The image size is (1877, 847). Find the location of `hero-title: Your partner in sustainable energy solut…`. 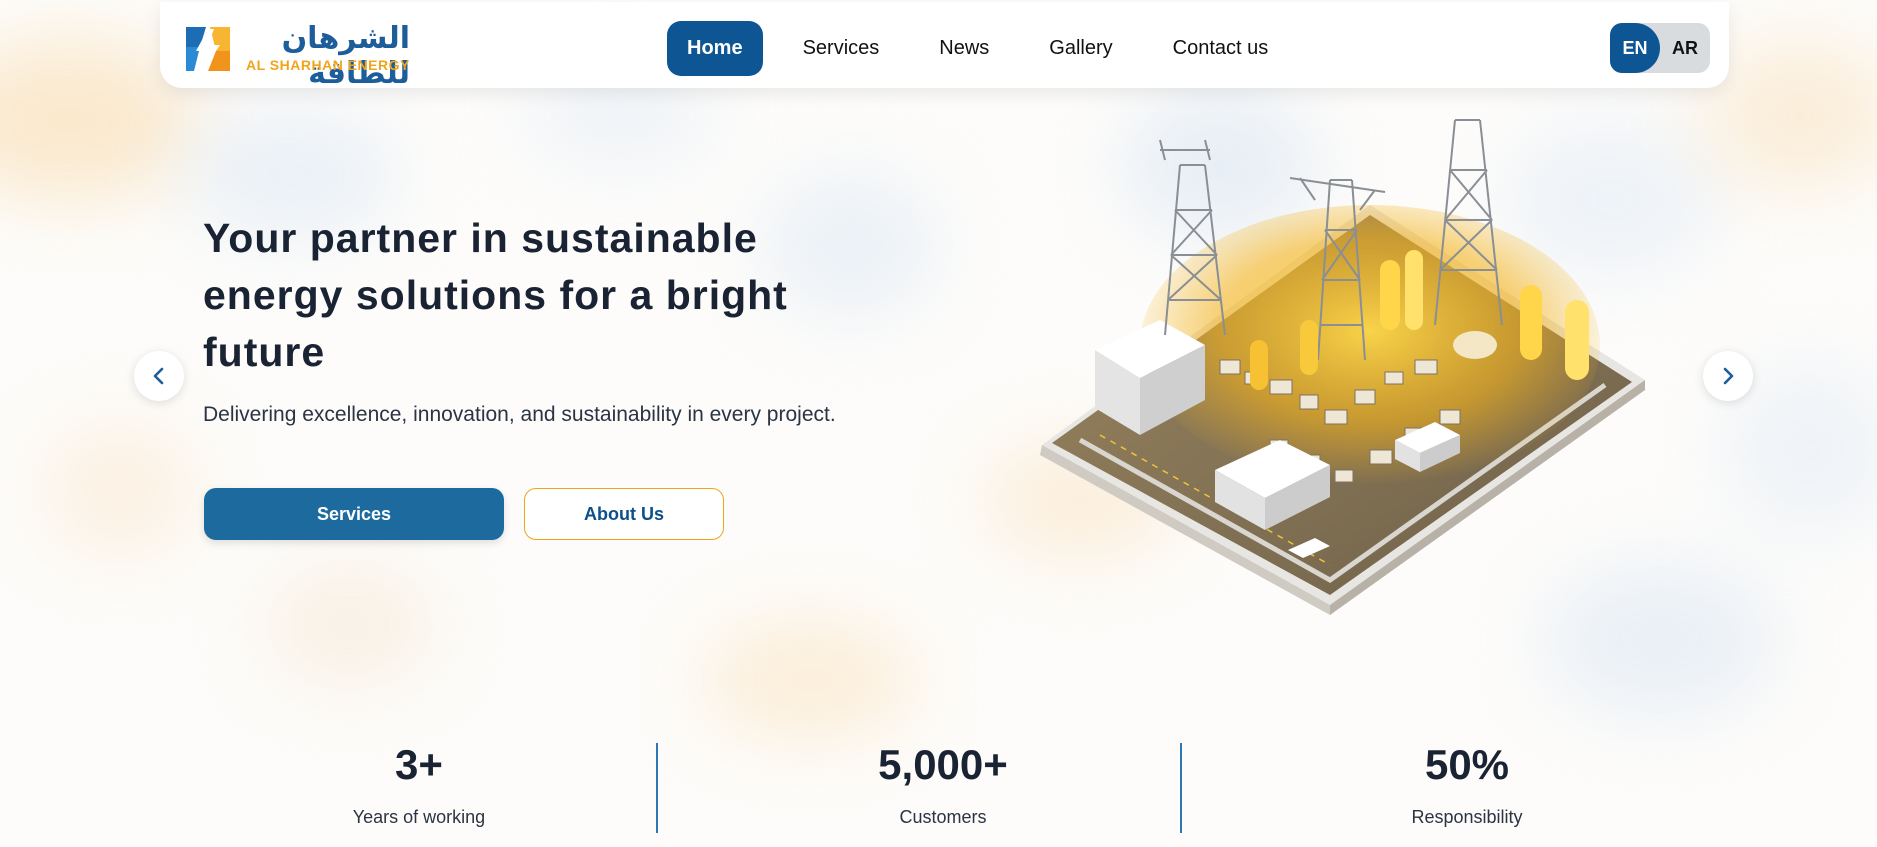

hero-title: Your partner in sustainable energy solut… is located at coordinates (495, 295).